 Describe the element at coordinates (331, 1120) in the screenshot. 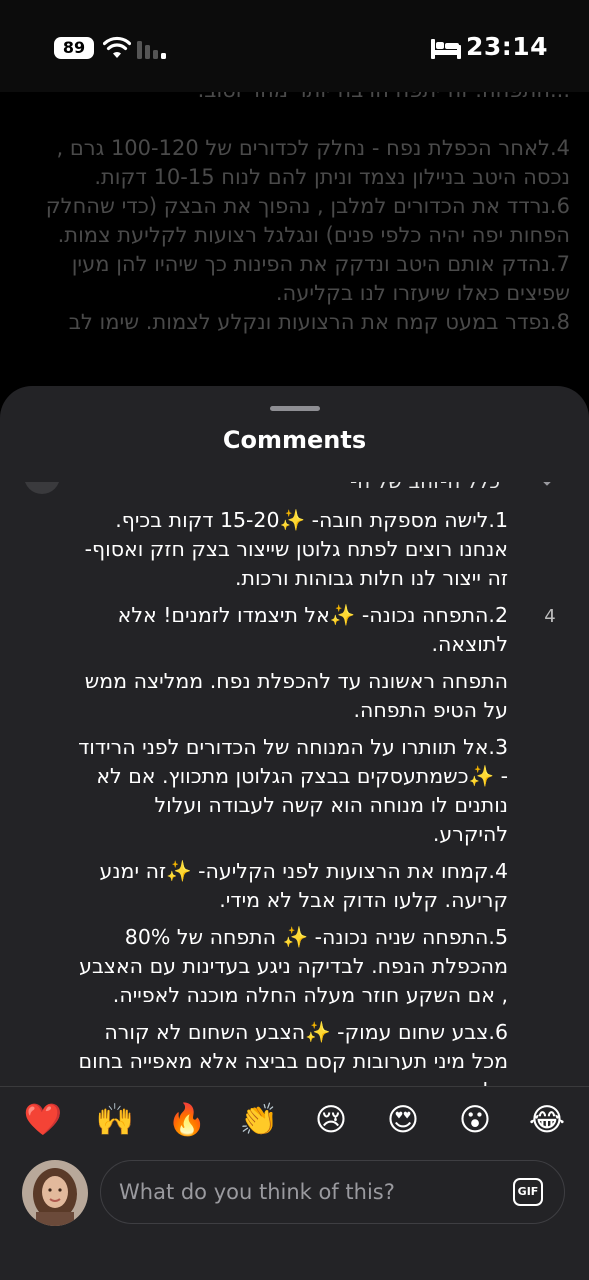

I see `reaction-crying: 😢` at that location.